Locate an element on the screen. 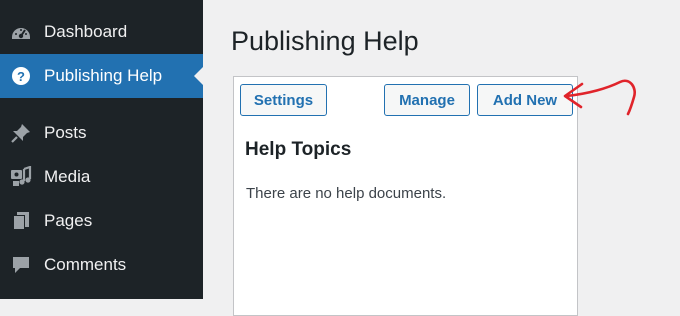  settings-button: Settings is located at coordinates (283, 100).